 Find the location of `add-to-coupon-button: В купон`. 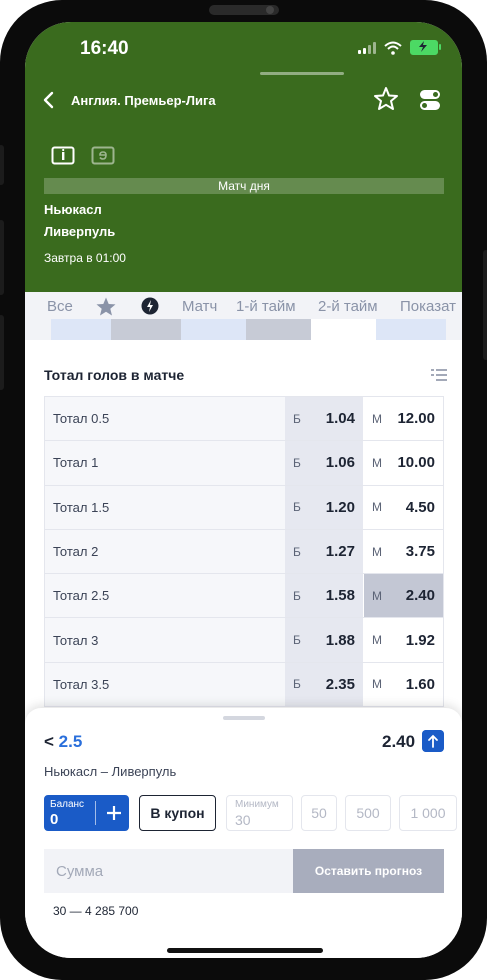

add-to-coupon-button: В купон is located at coordinates (177, 813).